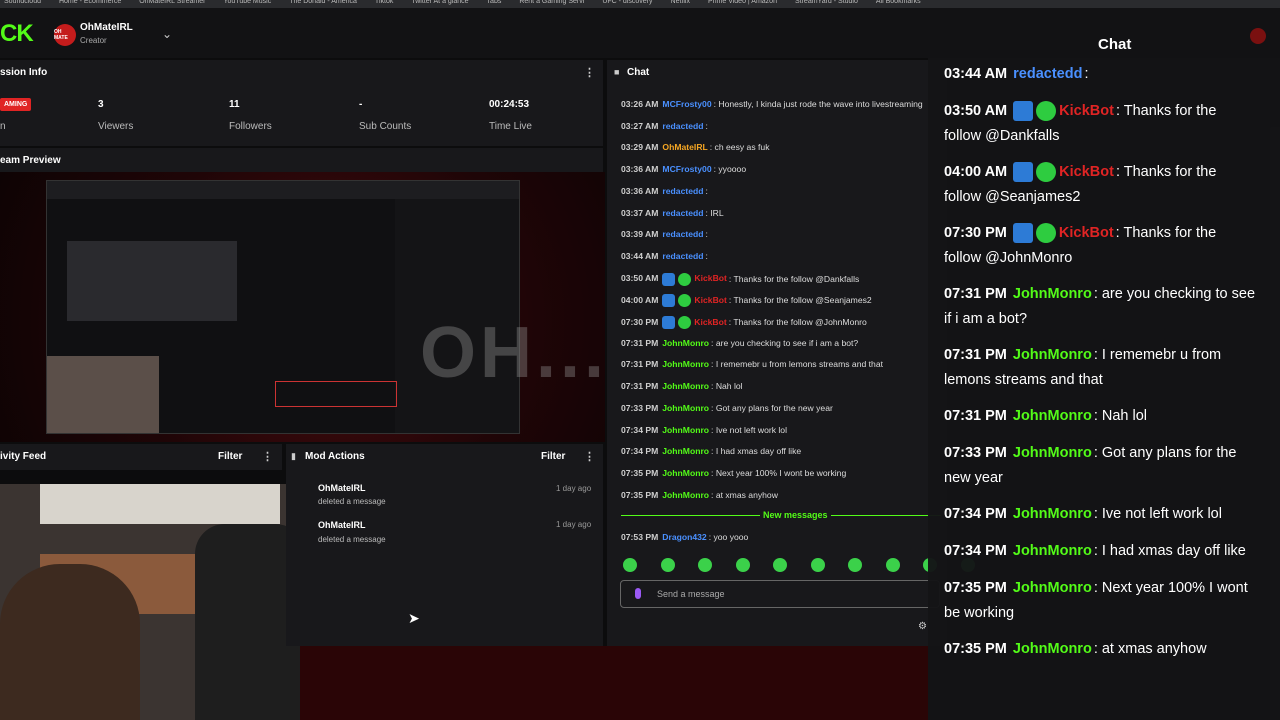 Image resolution: width=1280 pixels, height=720 pixels. Describe the element at coordinates (65, 35) in the screenshot. I see `avatar: OH MATE` at that location.